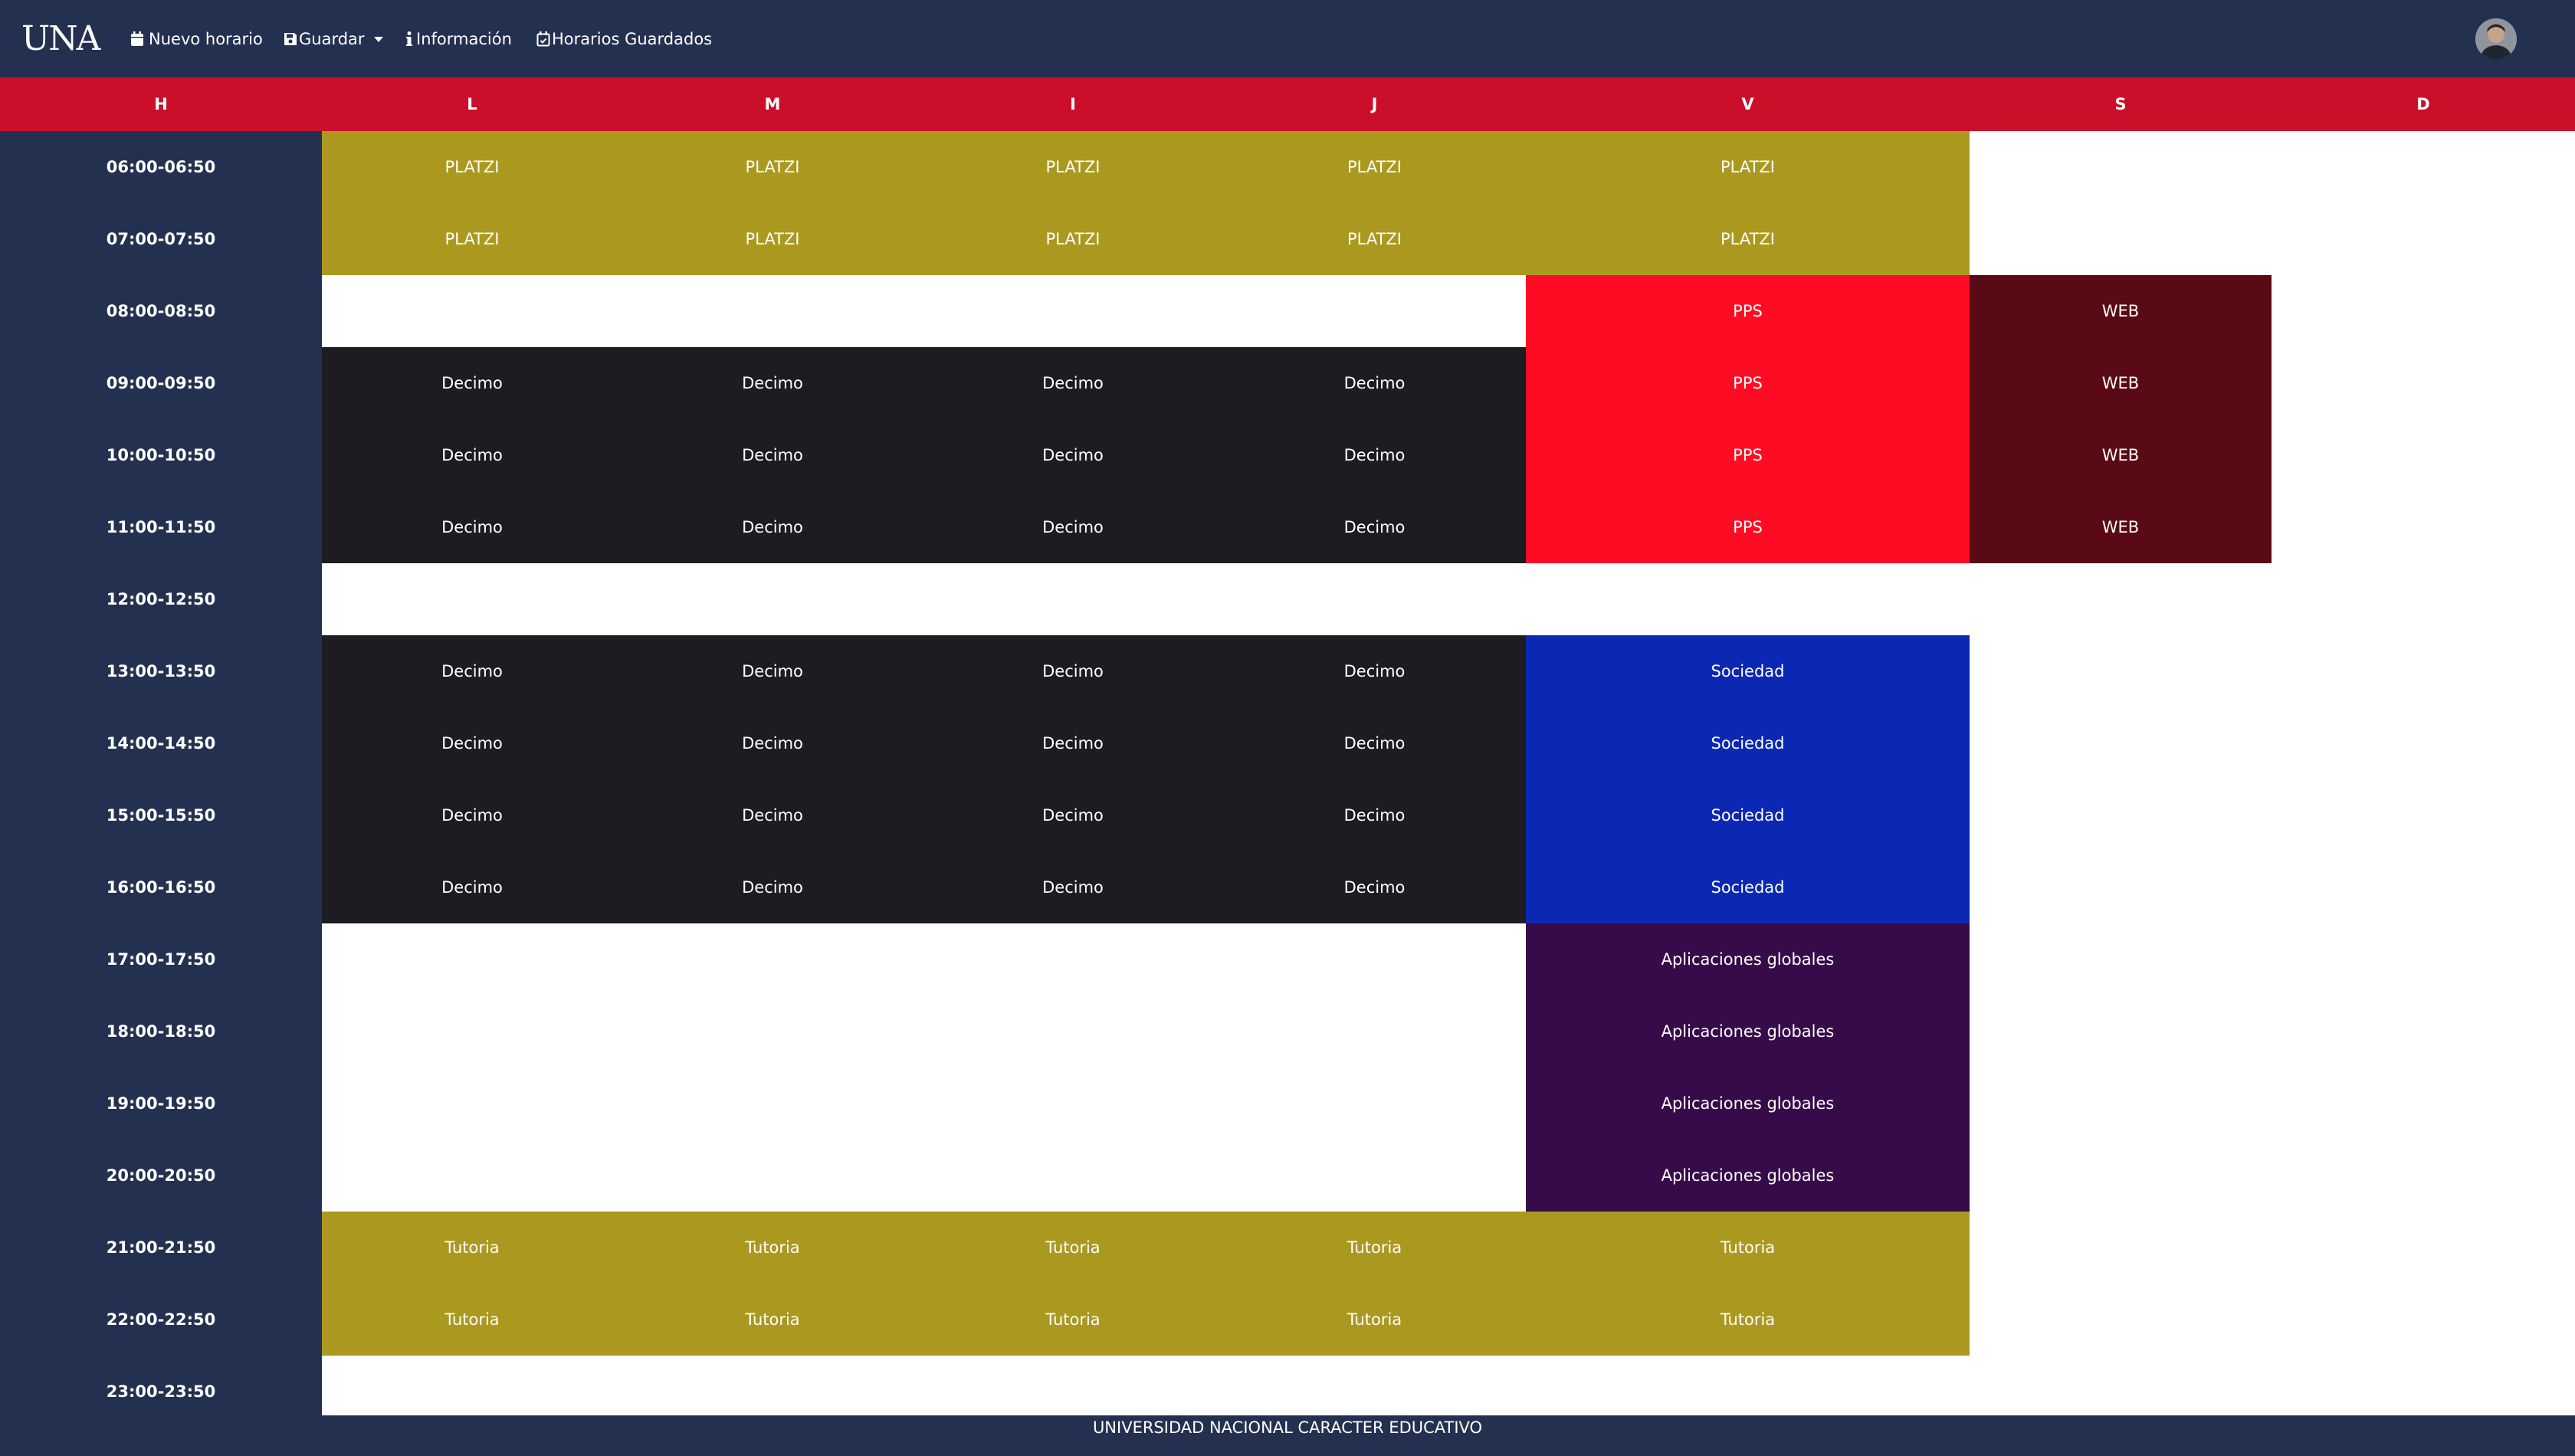 The image size is (2575, 1456). I want to click on nav-information: Información, so click(459, 39).